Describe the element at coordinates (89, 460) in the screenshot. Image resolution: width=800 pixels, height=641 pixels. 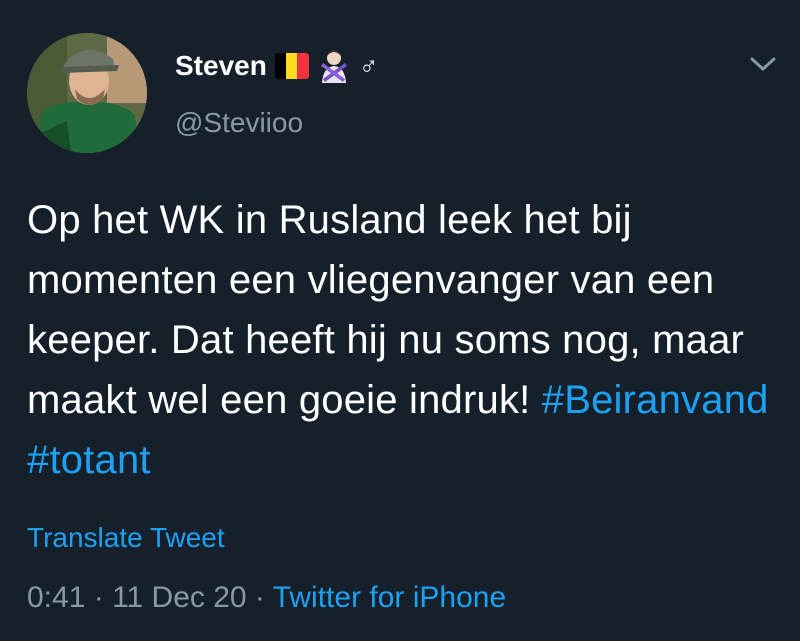
I see `hashtag-link: #totant` at that location.